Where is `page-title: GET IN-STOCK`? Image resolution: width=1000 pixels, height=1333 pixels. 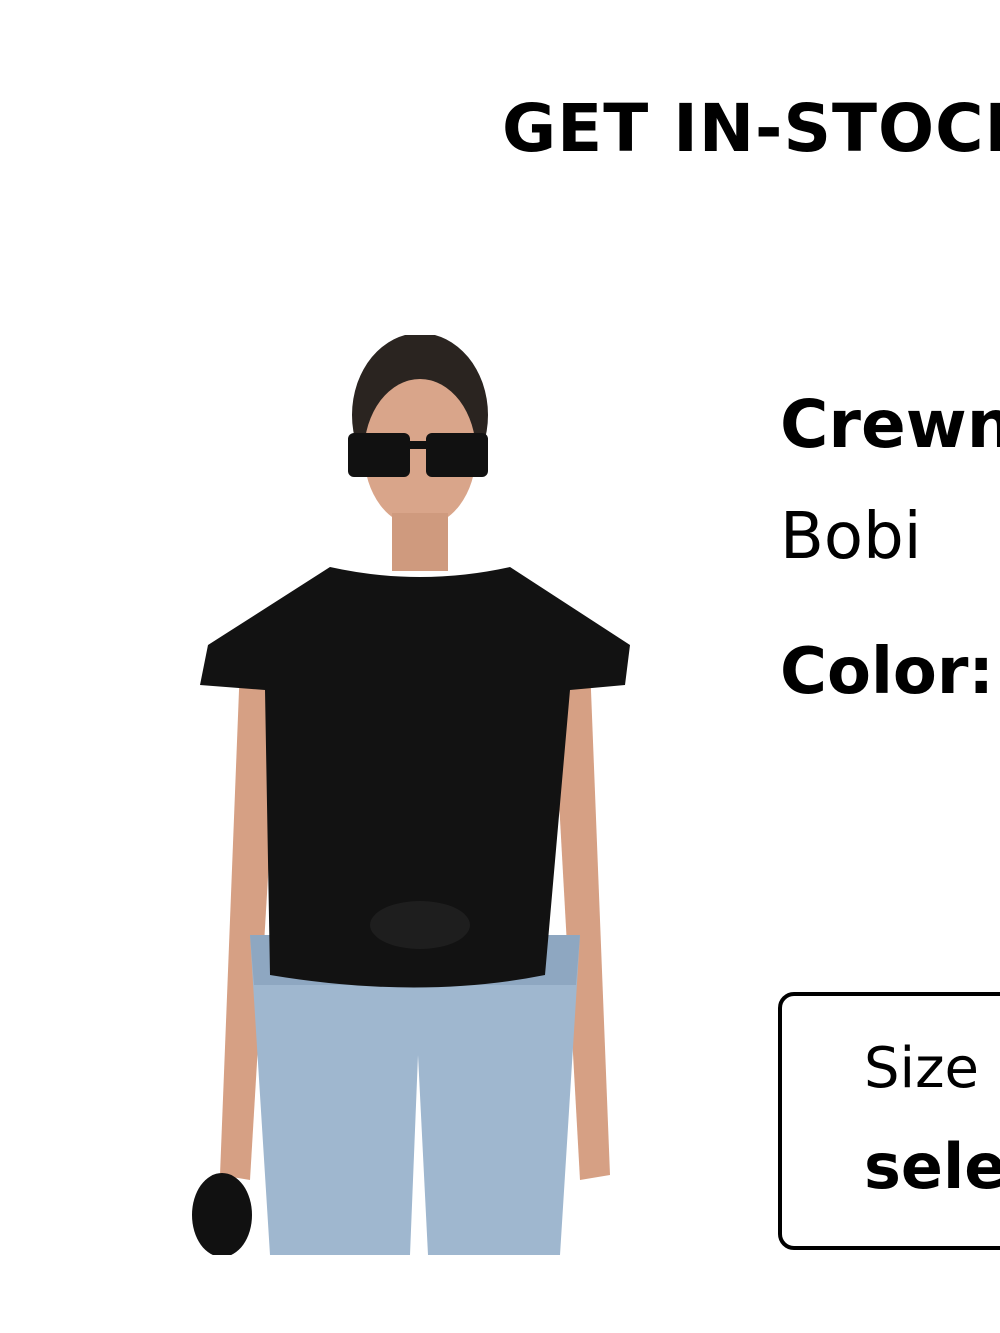 page-title: GET IN-STOCK is located at coordinates (751, 128).